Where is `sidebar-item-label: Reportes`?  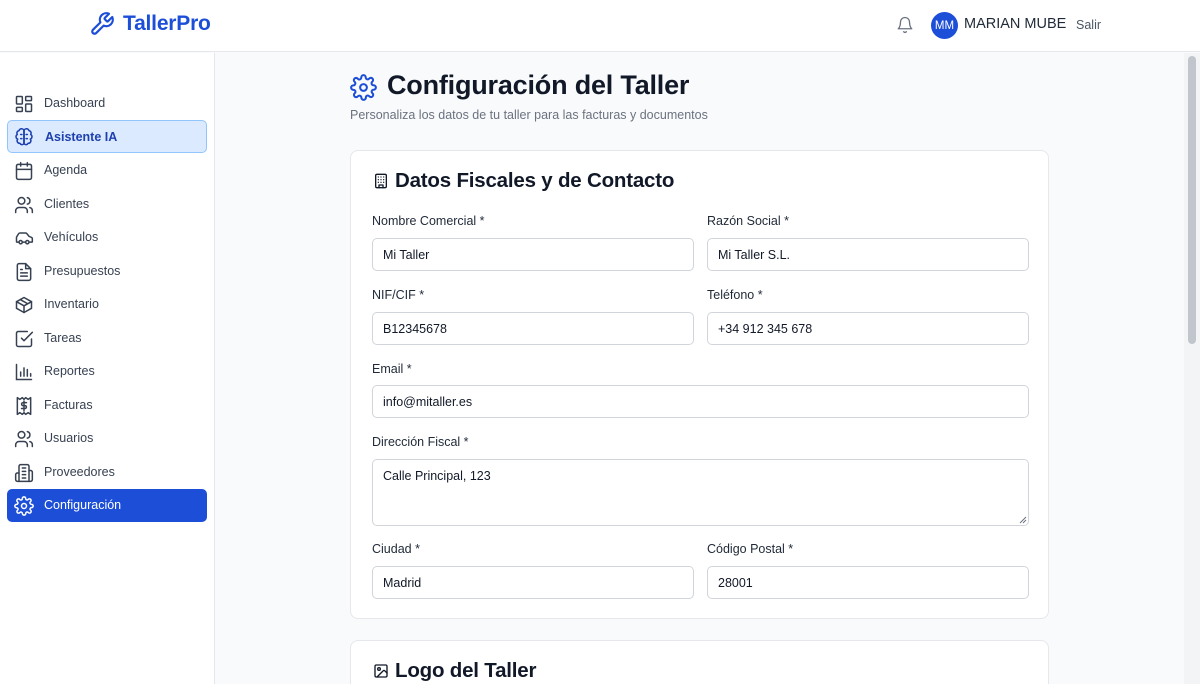
sidebar-item-label: Reportes is located at coordinates (69, 371).